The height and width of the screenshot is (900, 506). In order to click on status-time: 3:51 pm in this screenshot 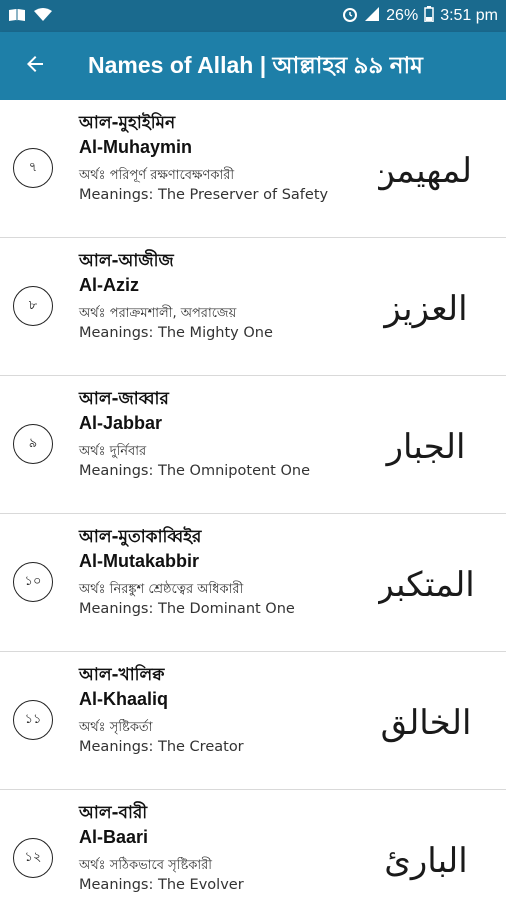, I will do `click(469, 15)`.